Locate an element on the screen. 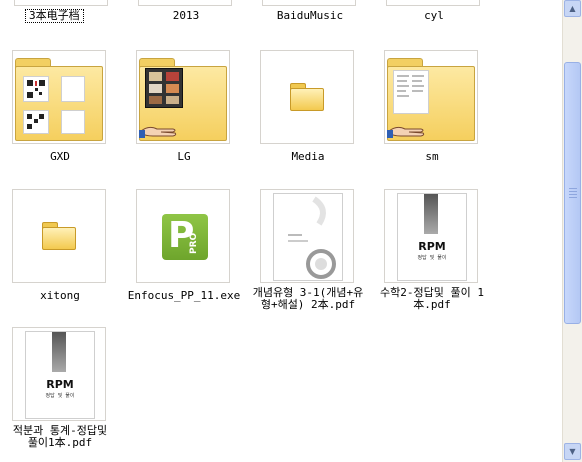  file-label: cyl is located at coordinates (434, 15).